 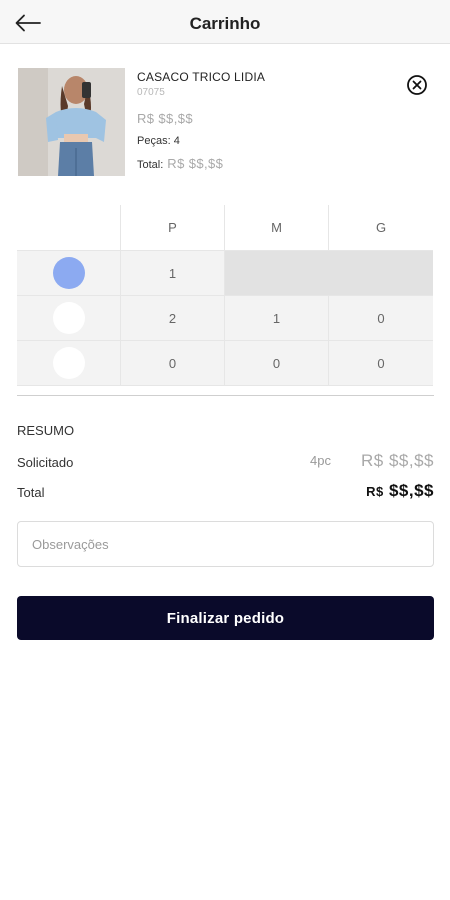 I want to click on size-grid-row: 2 1 0, so click(x=225, y=318).